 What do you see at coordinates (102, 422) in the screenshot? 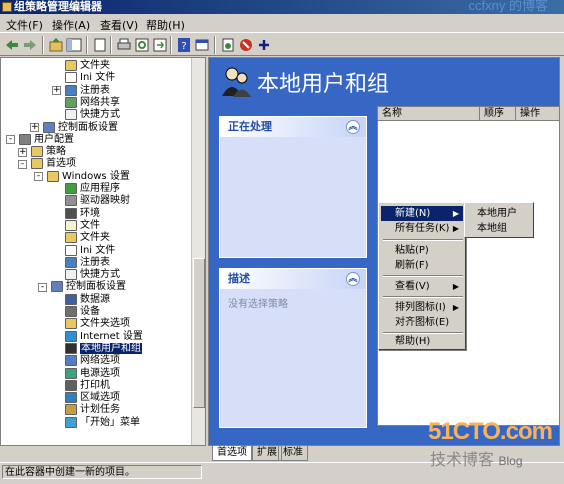
I see `tree-item: 「开始」菜单` at bounding box center [102, 422].